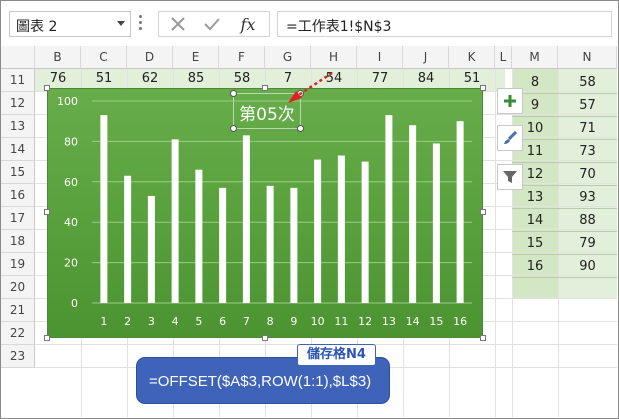  Describe the element at coordinates (587, 82) in the screenshot. I see `cell-n: 58` at that location.